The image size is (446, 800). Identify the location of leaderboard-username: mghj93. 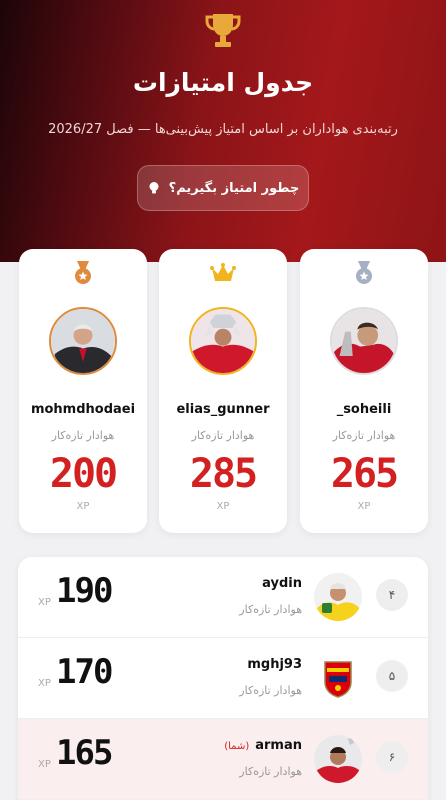
(274, 664).